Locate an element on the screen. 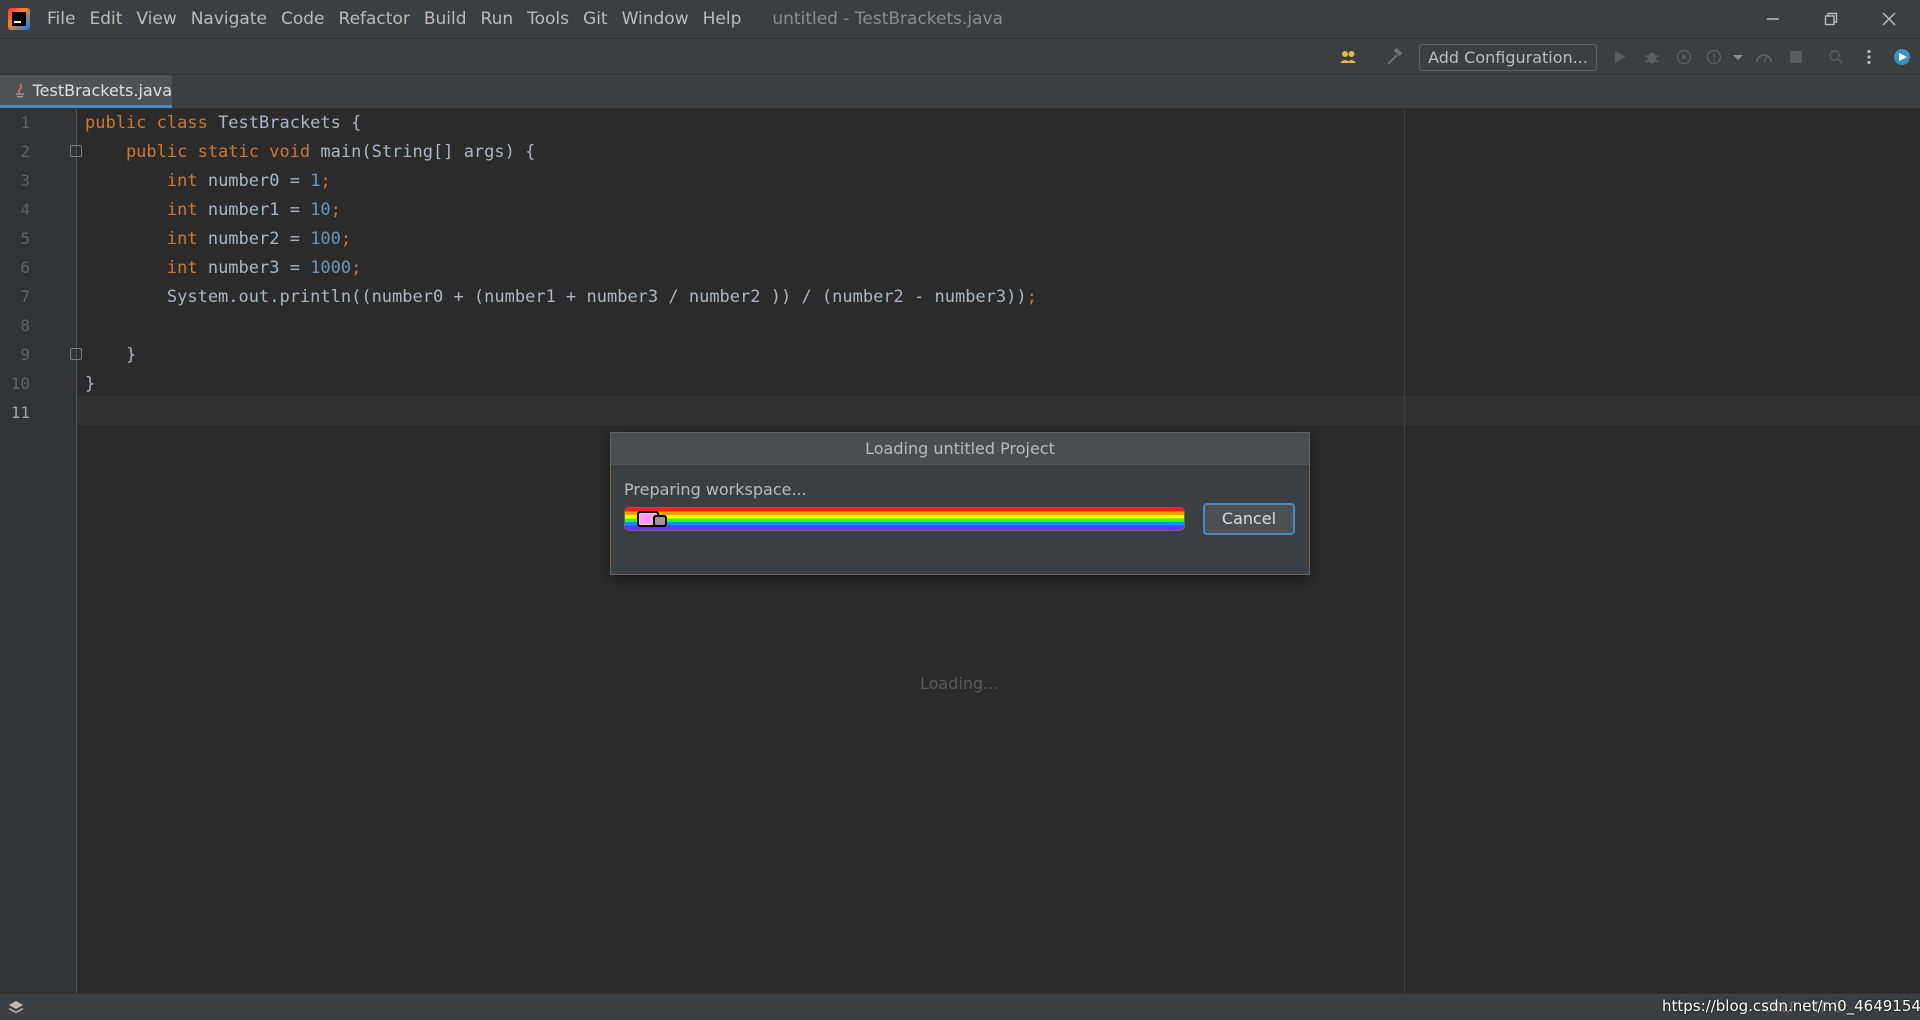 The height and width of the screenshot is (1020, 1920). stop-icon is located at coordinates (1796, 57).